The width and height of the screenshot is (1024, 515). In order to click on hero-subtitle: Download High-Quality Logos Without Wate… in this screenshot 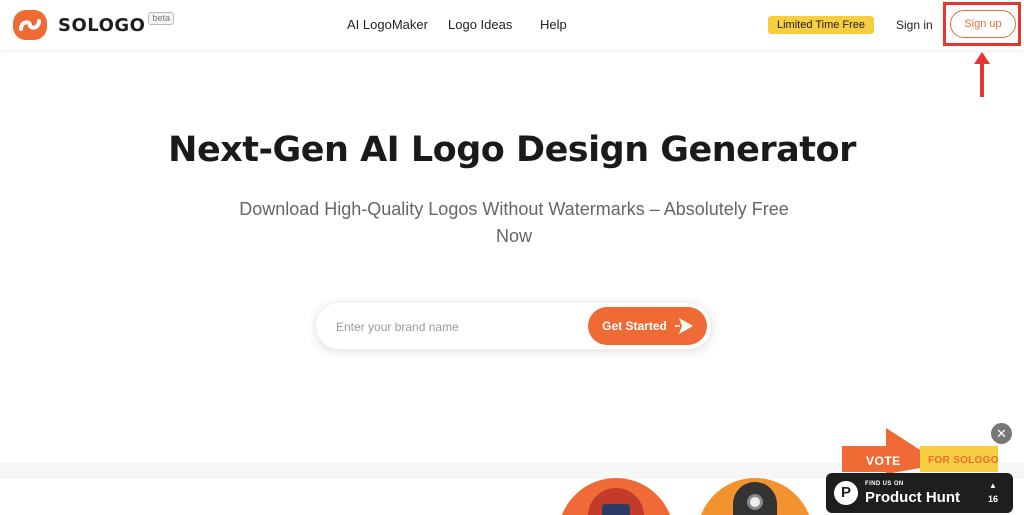, I will do `click(514, 222)`.